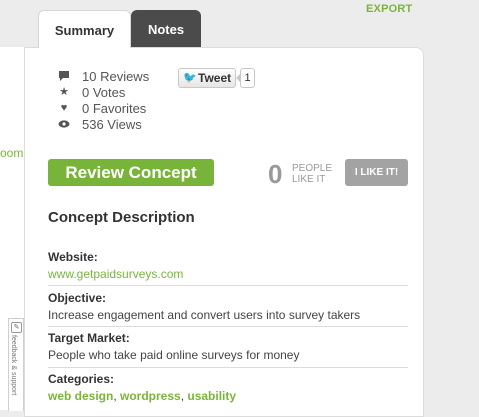  What do you see at coordinates (84, 29) in the screenshot?
I see `tab-summary: Summary` at bounding box center [84, 29].